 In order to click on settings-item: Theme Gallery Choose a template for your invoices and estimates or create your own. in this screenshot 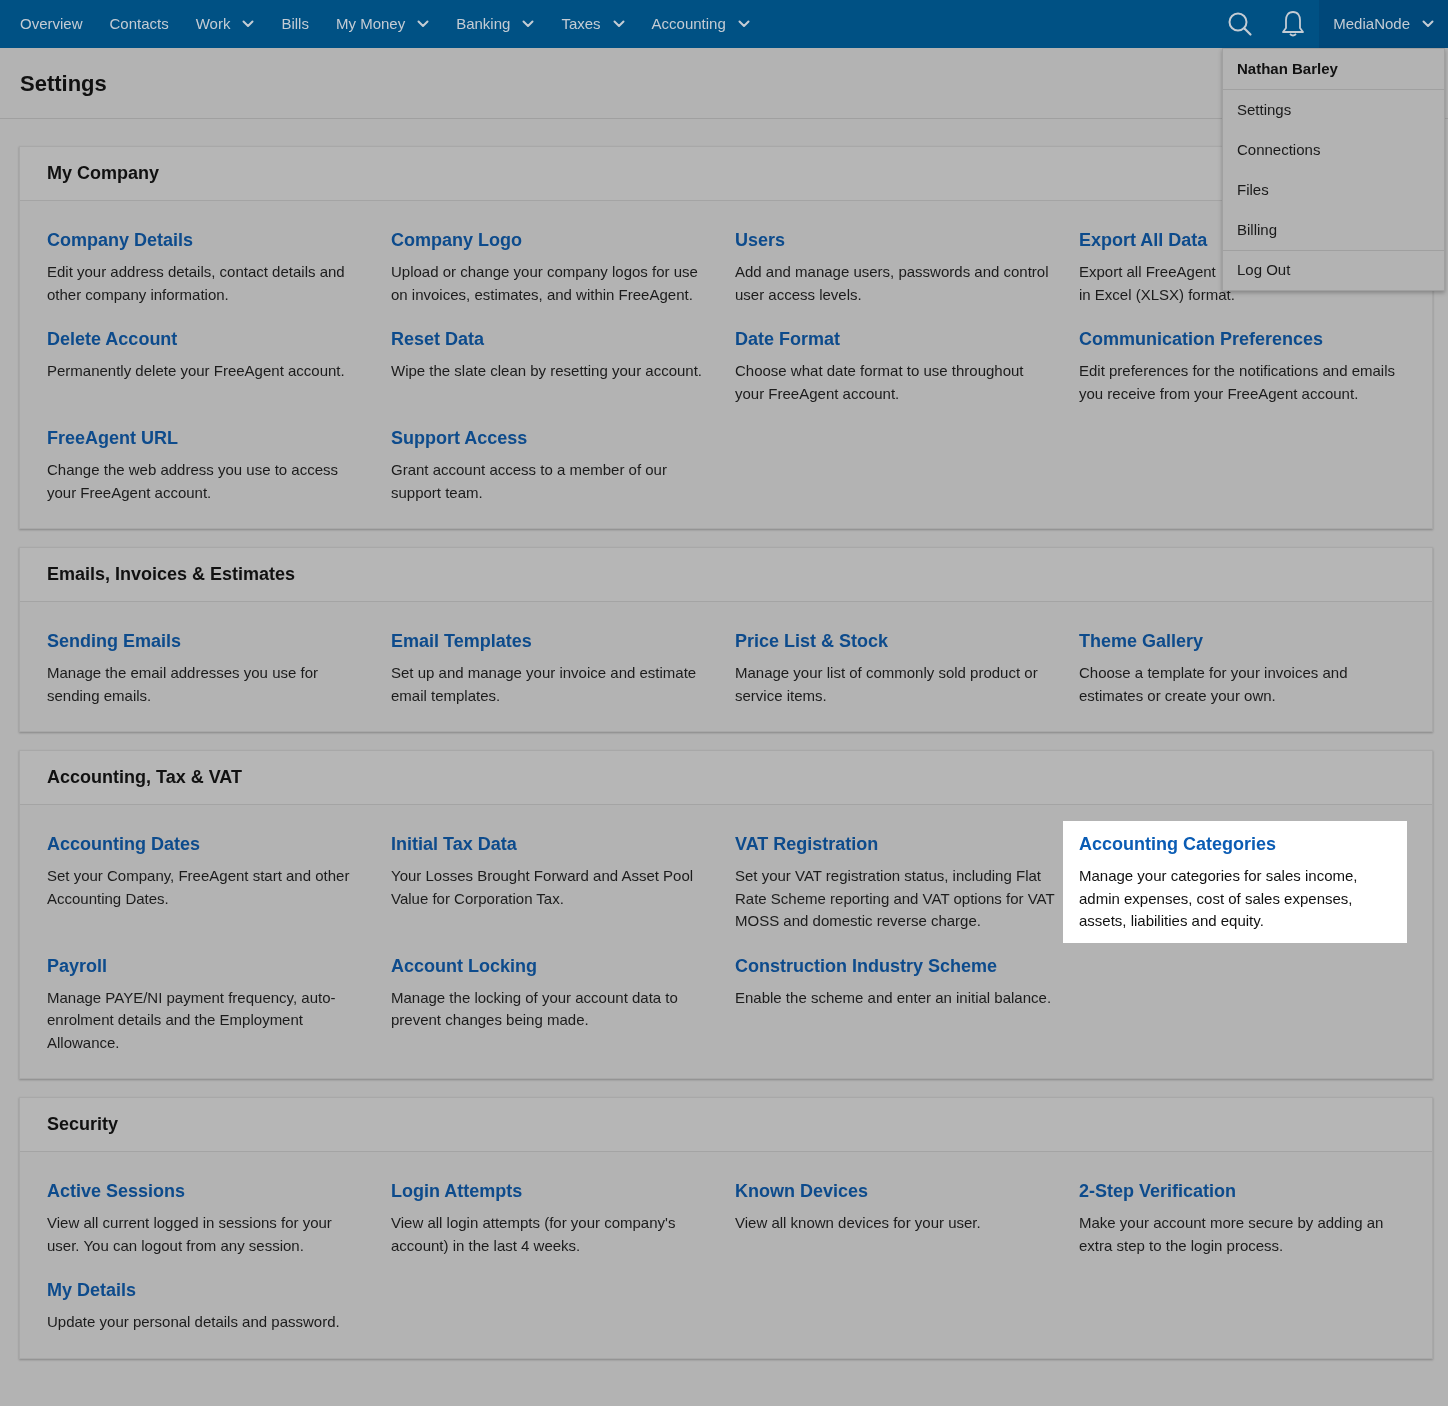, I will do `click(1235, 667)`.